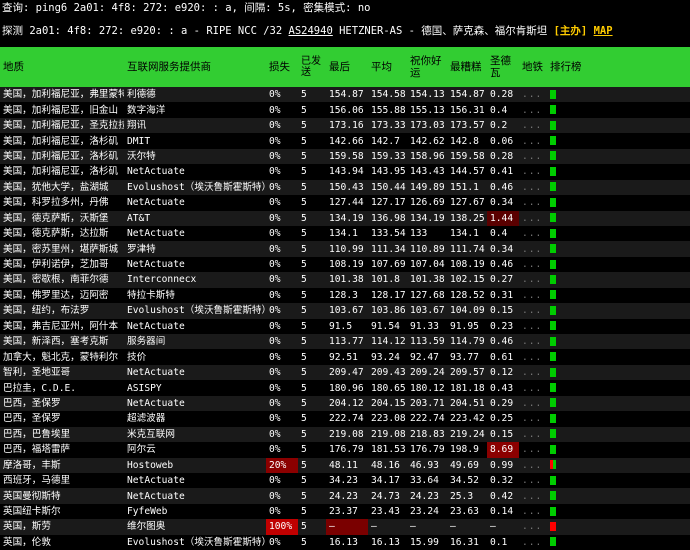  I want to click on col-best: 祝你好运, so click(427, 67).